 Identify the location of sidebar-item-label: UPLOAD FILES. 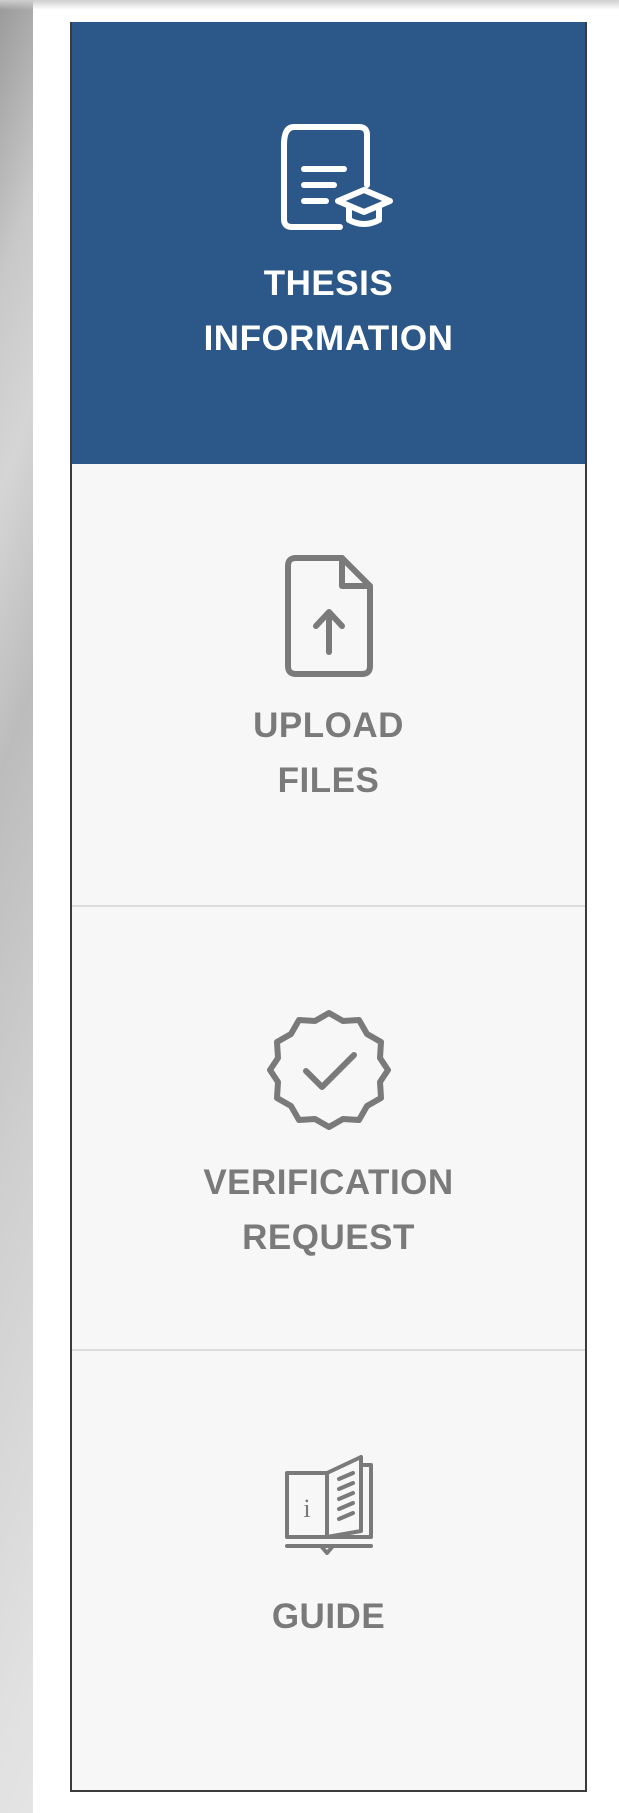
(328, 753).